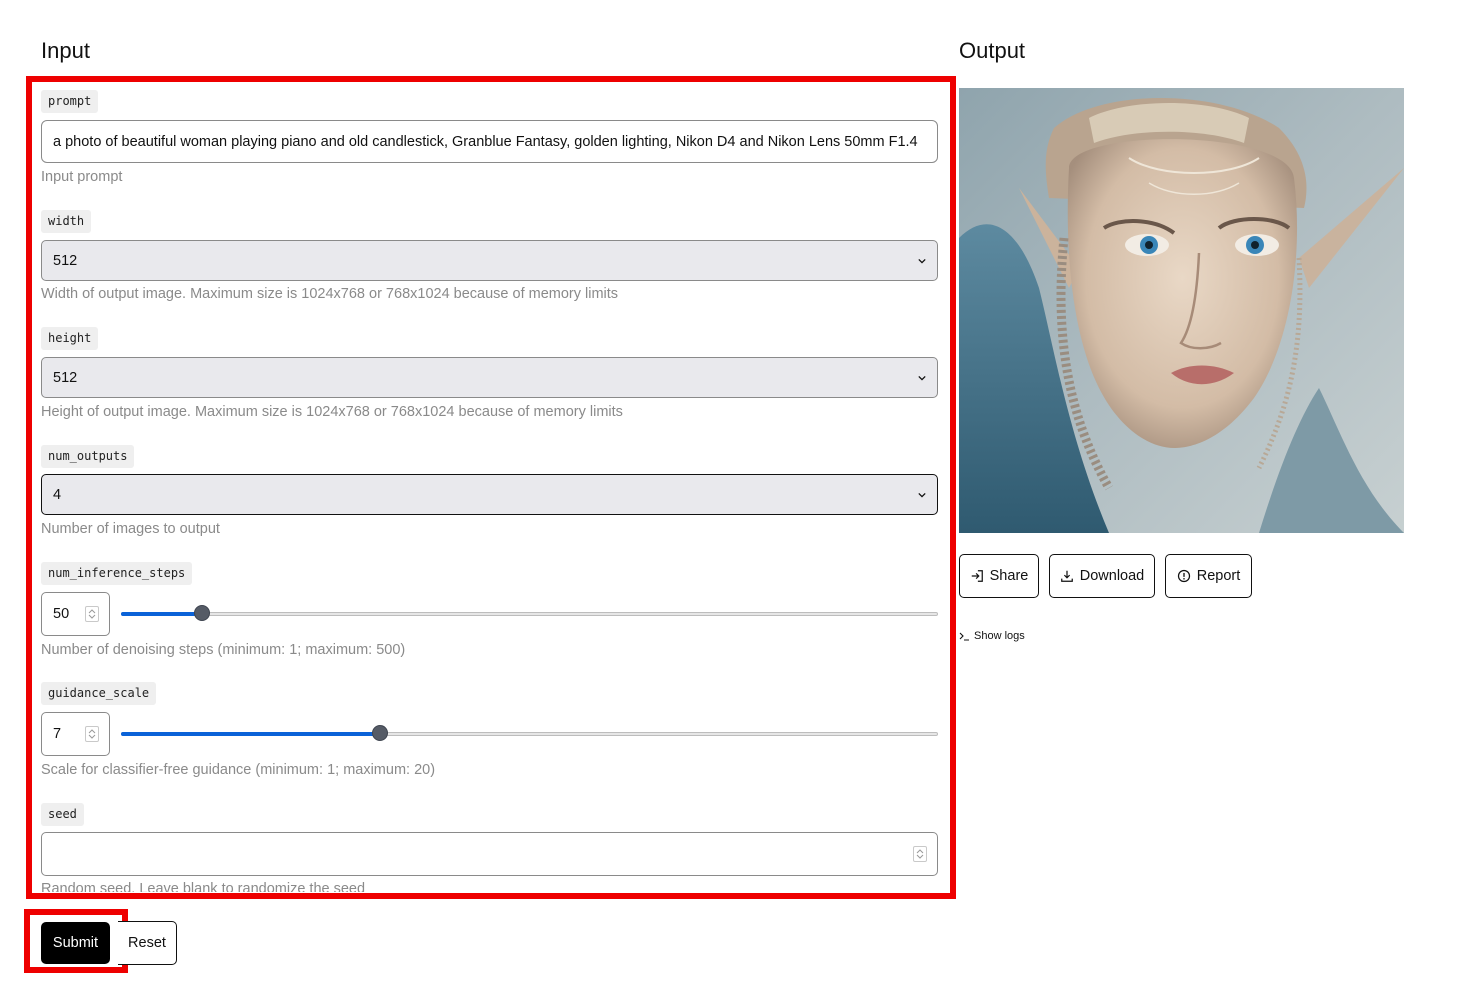 The width and height of the screenshot is (1482, 989). I want to click on prompt-label: prompt, so click(70, 101).